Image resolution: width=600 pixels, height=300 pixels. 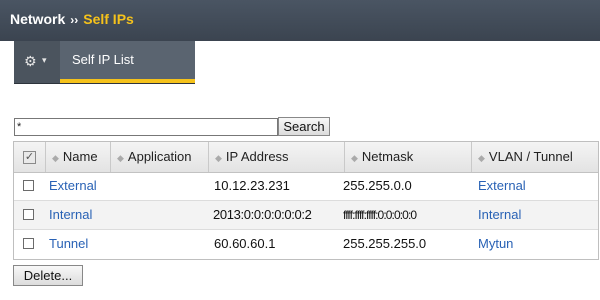 What do you see at coordinates (495, 244) in the screenshot?
I see `row-vlan-link: Mytun` at bounding box center [495, 244].